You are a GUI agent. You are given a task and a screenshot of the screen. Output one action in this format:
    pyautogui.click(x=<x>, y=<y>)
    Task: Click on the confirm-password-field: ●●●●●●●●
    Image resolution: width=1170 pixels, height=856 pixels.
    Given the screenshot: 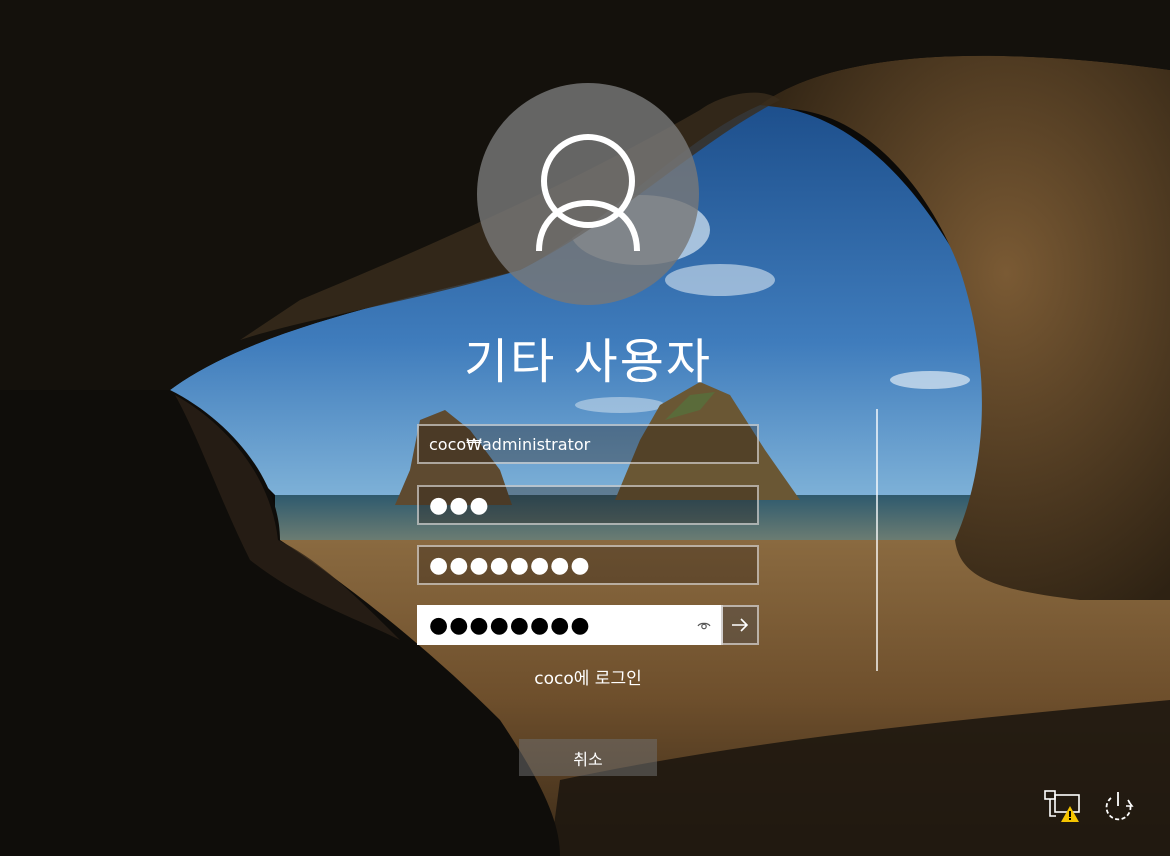 What is the action you would take?
    pyautogui.click(x=570, y=625)
    